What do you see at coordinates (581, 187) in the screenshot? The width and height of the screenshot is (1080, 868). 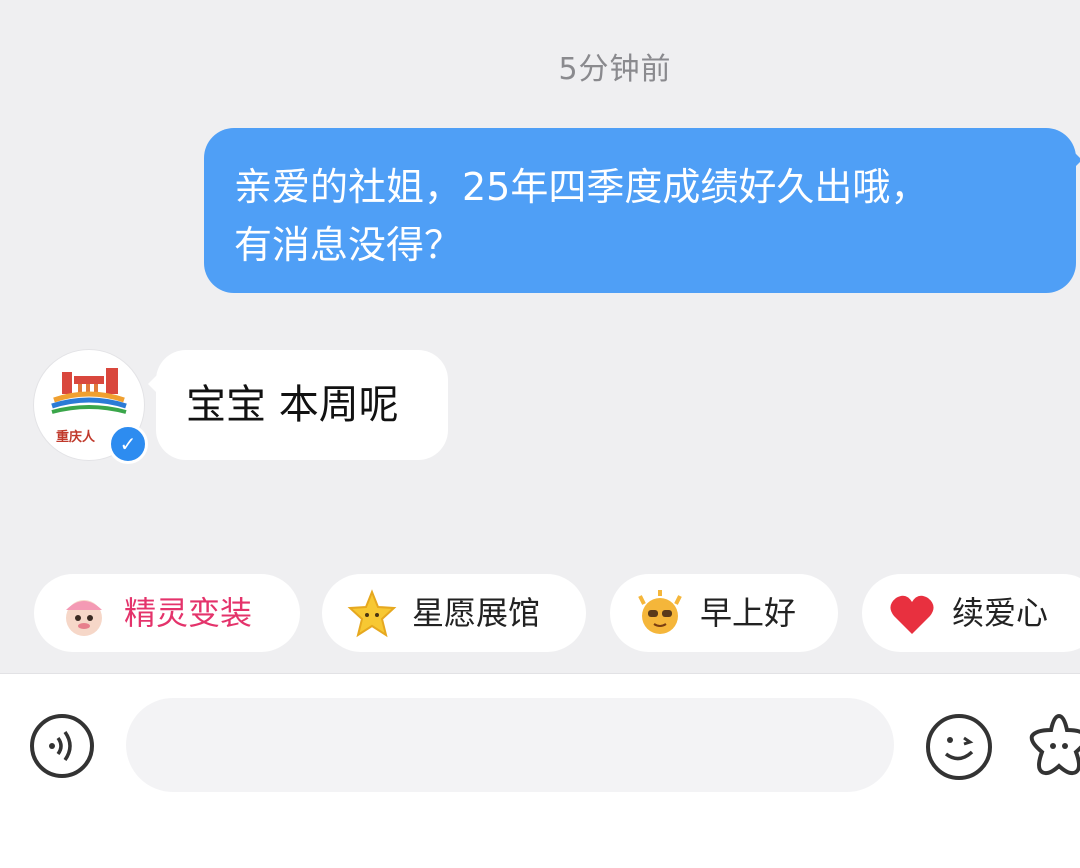 I see `outgoing-message-line-1: 亲爱的社姐，25年四季度成绩好久出哦，` at bounding box center [581, 187].